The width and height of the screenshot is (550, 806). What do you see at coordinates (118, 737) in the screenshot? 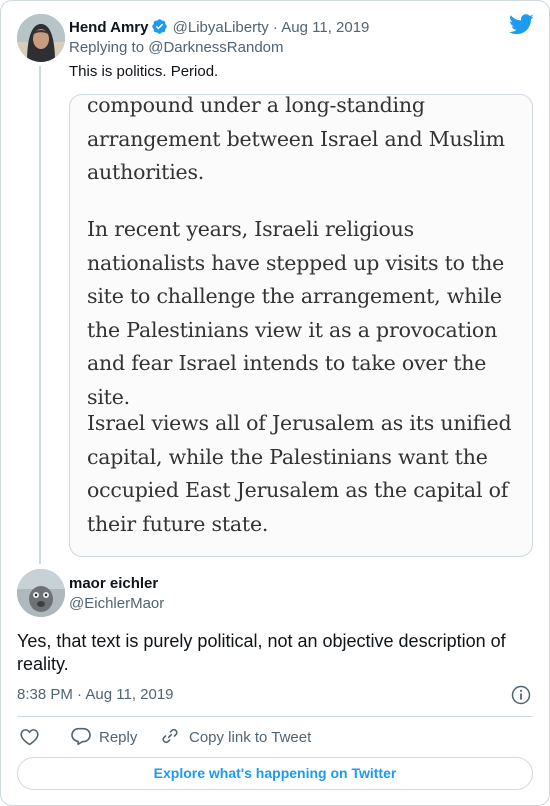
I see `reply-label: Reply` at bounding box center [118, 737].